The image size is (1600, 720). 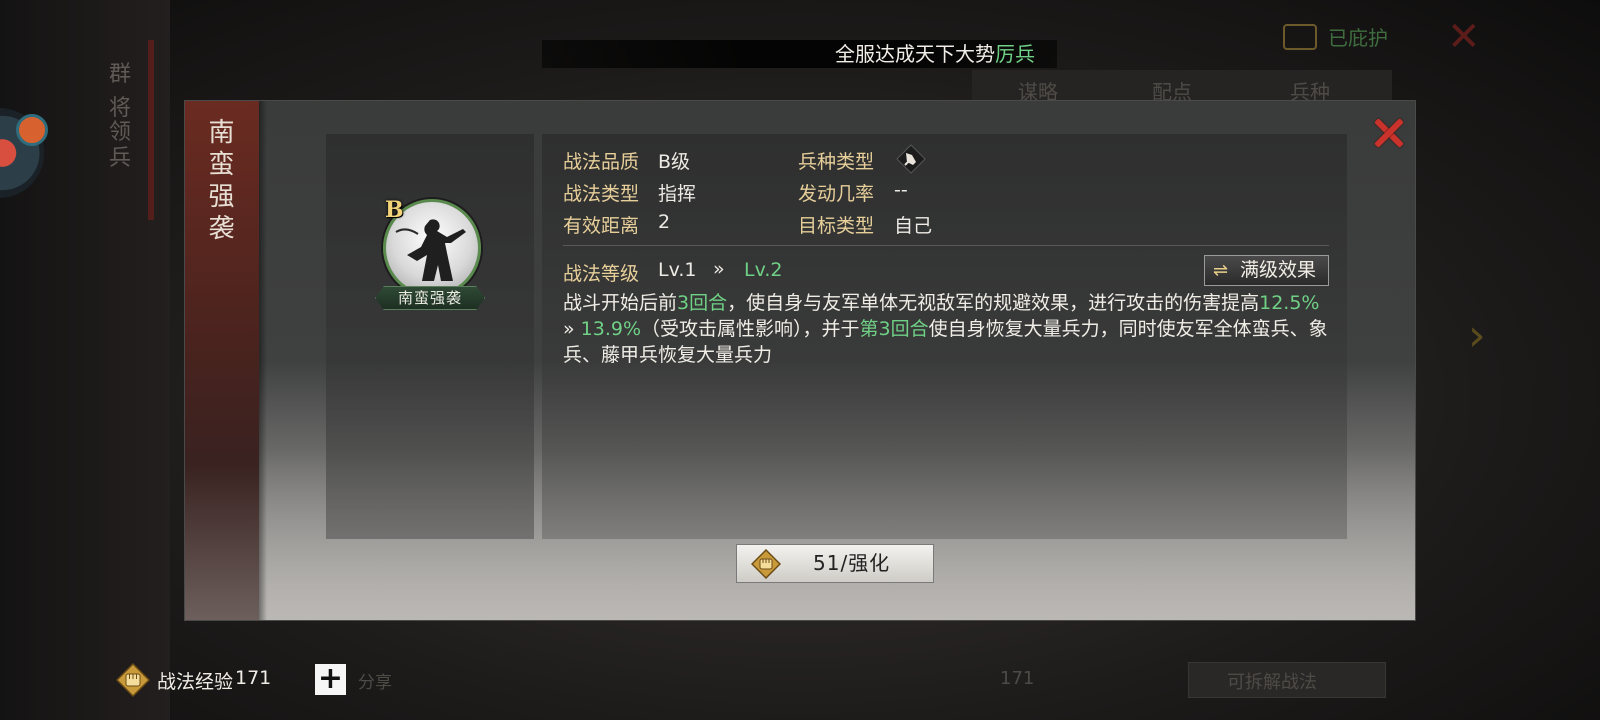 What do you see at coordinates (330, 679) in the screenshot?
I see `add-exp-button: +` at bounding box center [330, 679].